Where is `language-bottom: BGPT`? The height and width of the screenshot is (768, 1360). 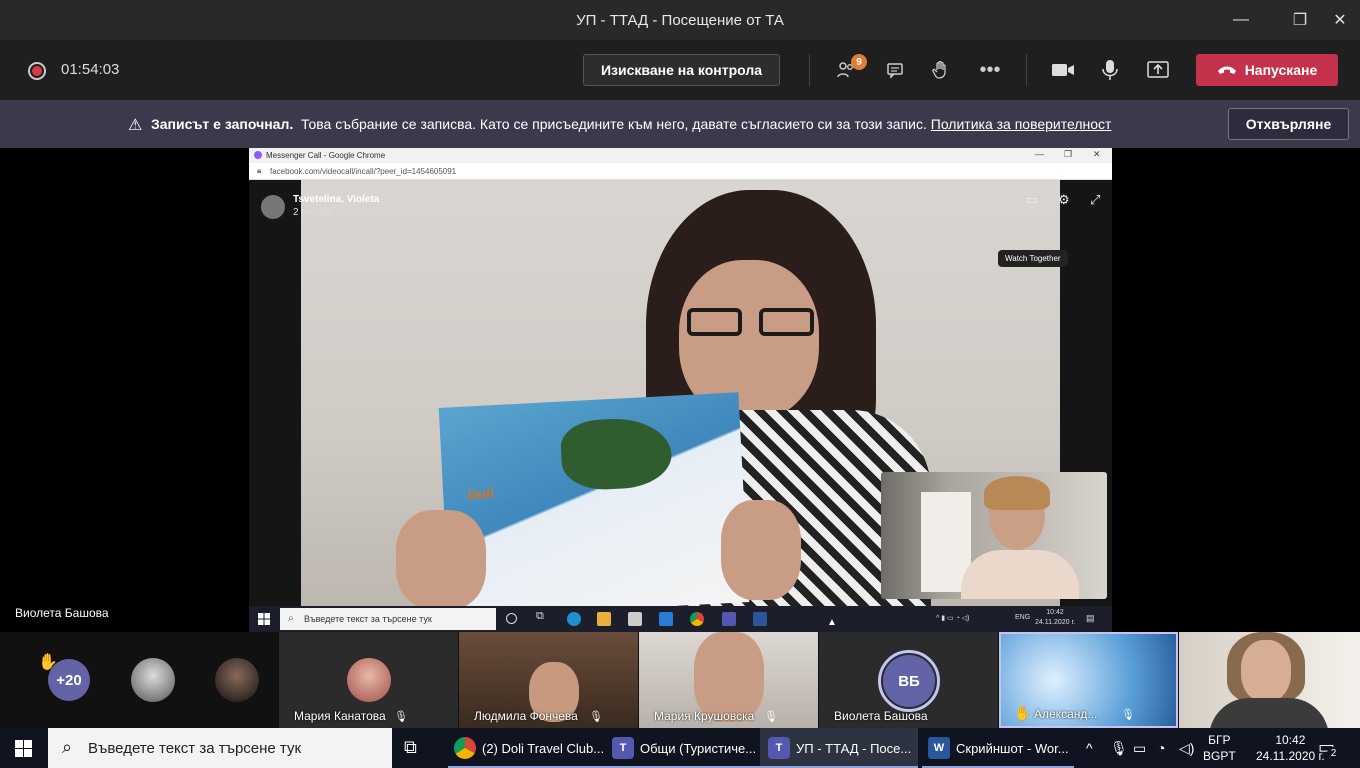
language-bottom: BGPT is located at coordinates (1219, 756).